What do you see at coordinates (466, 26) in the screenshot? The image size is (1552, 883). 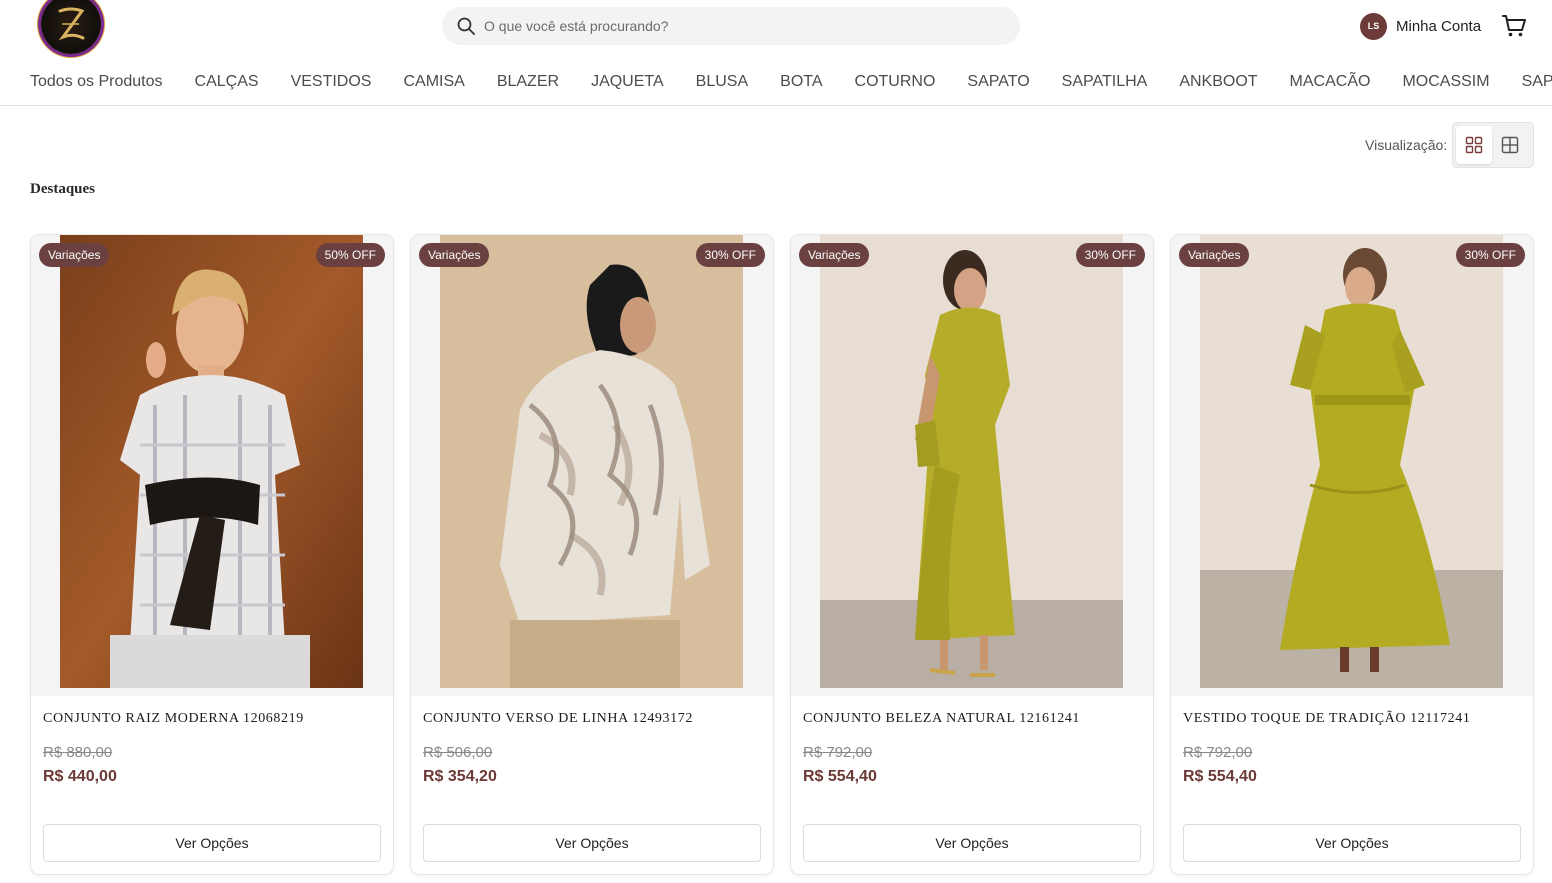 I see `search-icon` at bounding box center [466, 26].